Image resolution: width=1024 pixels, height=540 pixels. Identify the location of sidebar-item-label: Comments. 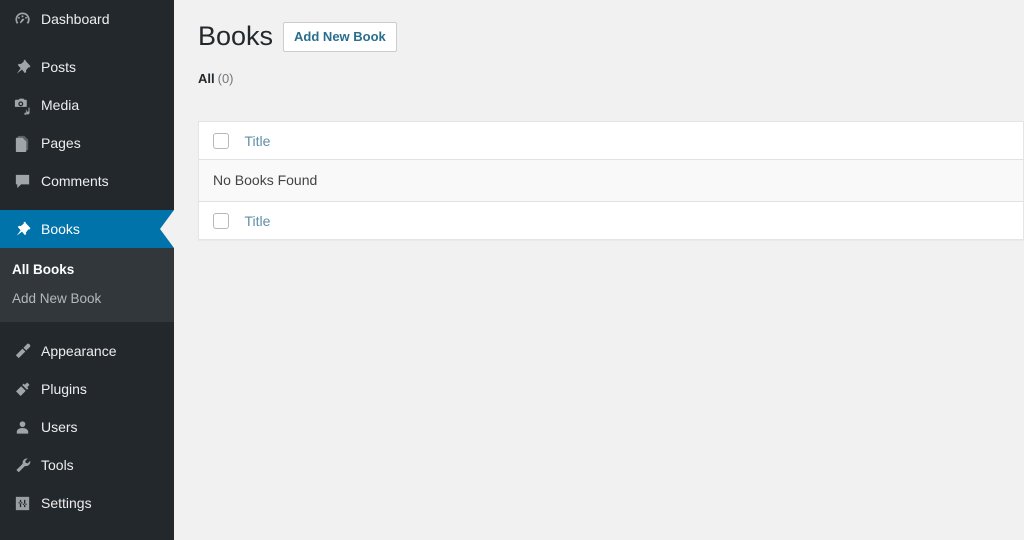
(75, 181).